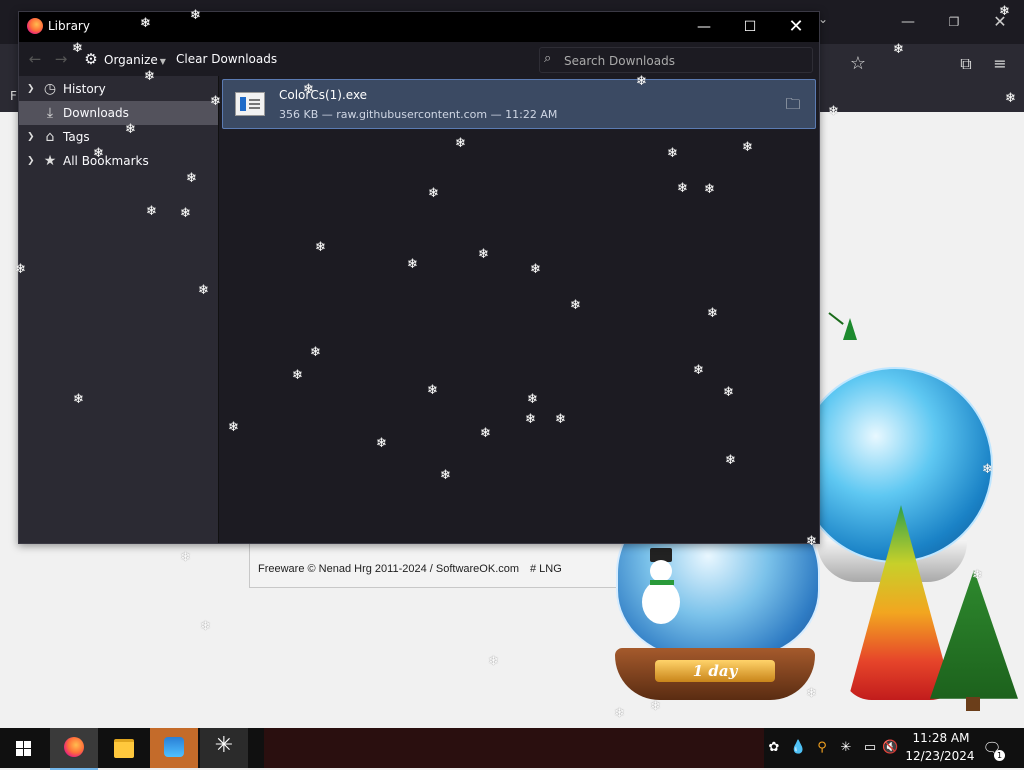 The width and height of the screenshot is (1024, 770). What do you see at coordinates (96, 113) in the screenshot?
I see `sidebar-item-label: Downloads` at bounding box center [96, 113].